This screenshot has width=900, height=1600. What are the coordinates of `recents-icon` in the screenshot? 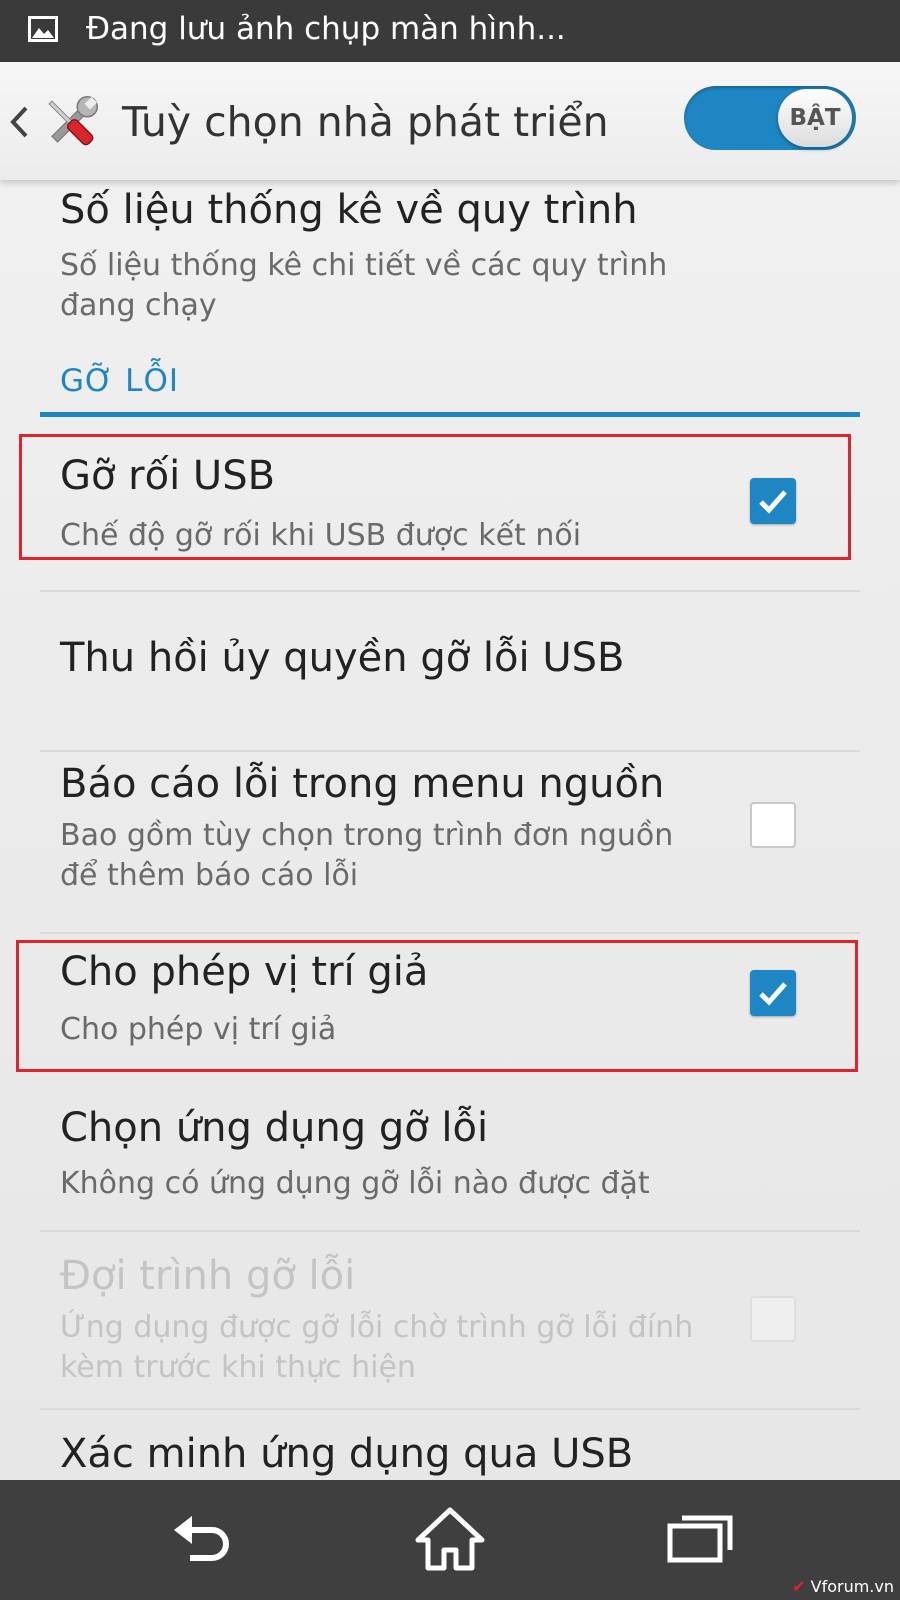 It's located at (702, 1539).